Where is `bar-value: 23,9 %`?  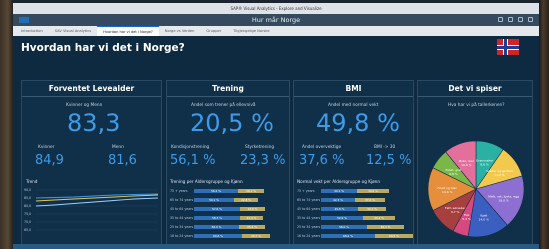 bar-value: 23,9 % is located at coordinates (252, 208).